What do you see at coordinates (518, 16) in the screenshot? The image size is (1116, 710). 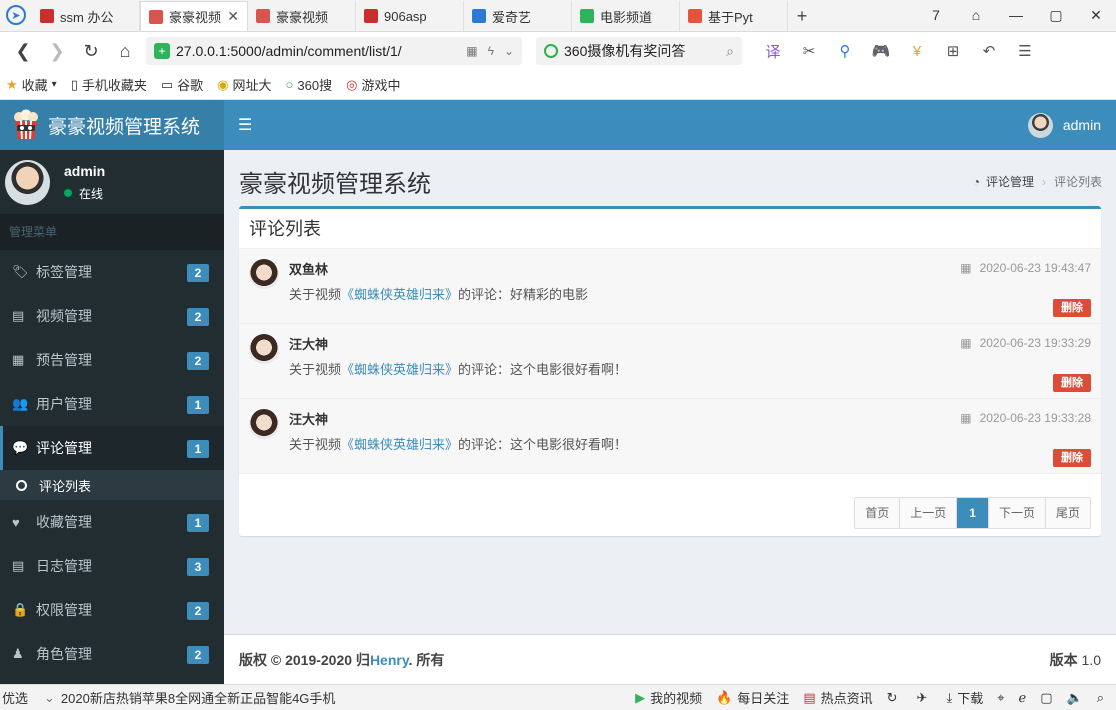 I see `browser-tab-5: 爱奇艺` at bounding box center [518, 16].